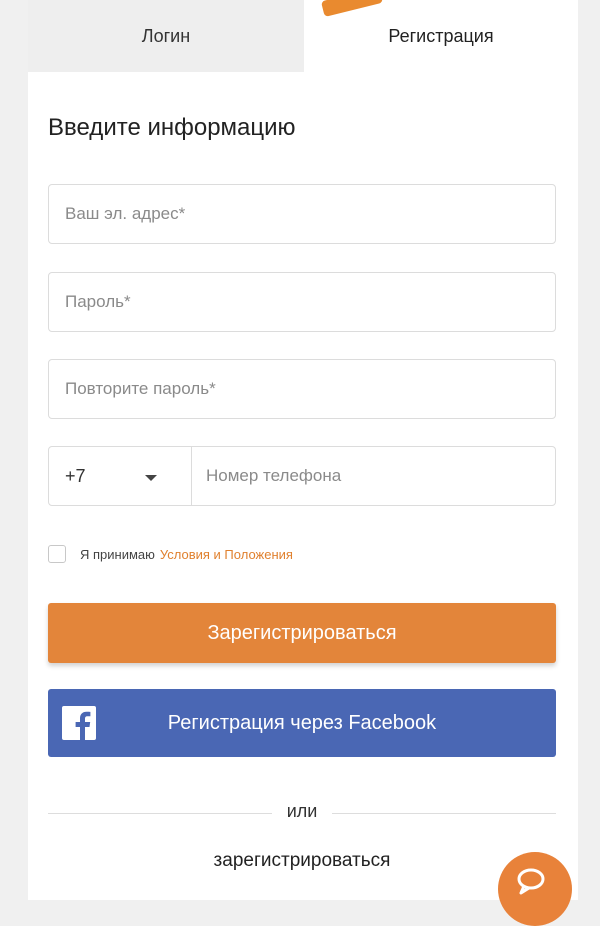  I want to click on tab-login: Логин, so click(166, 36).